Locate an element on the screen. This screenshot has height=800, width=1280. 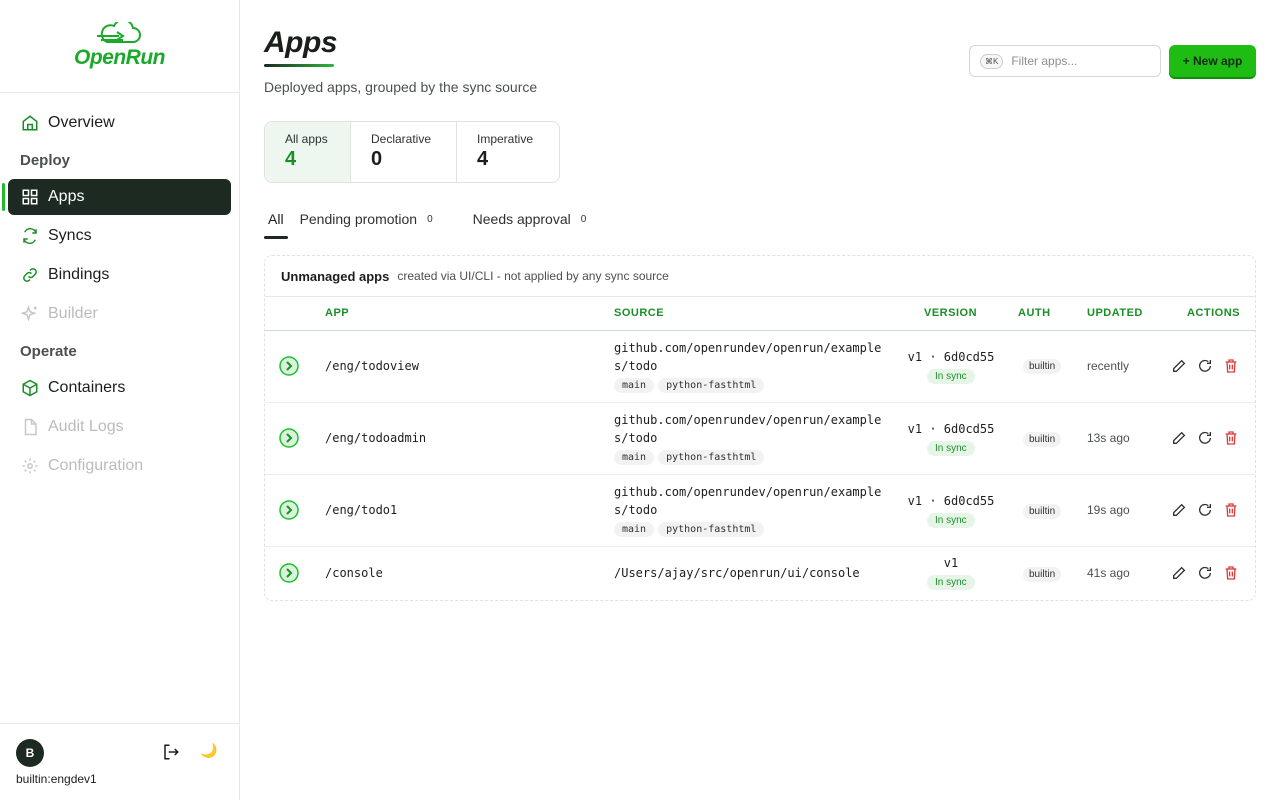
updated-time: 19s ago is located at coordinates (1108, 510).